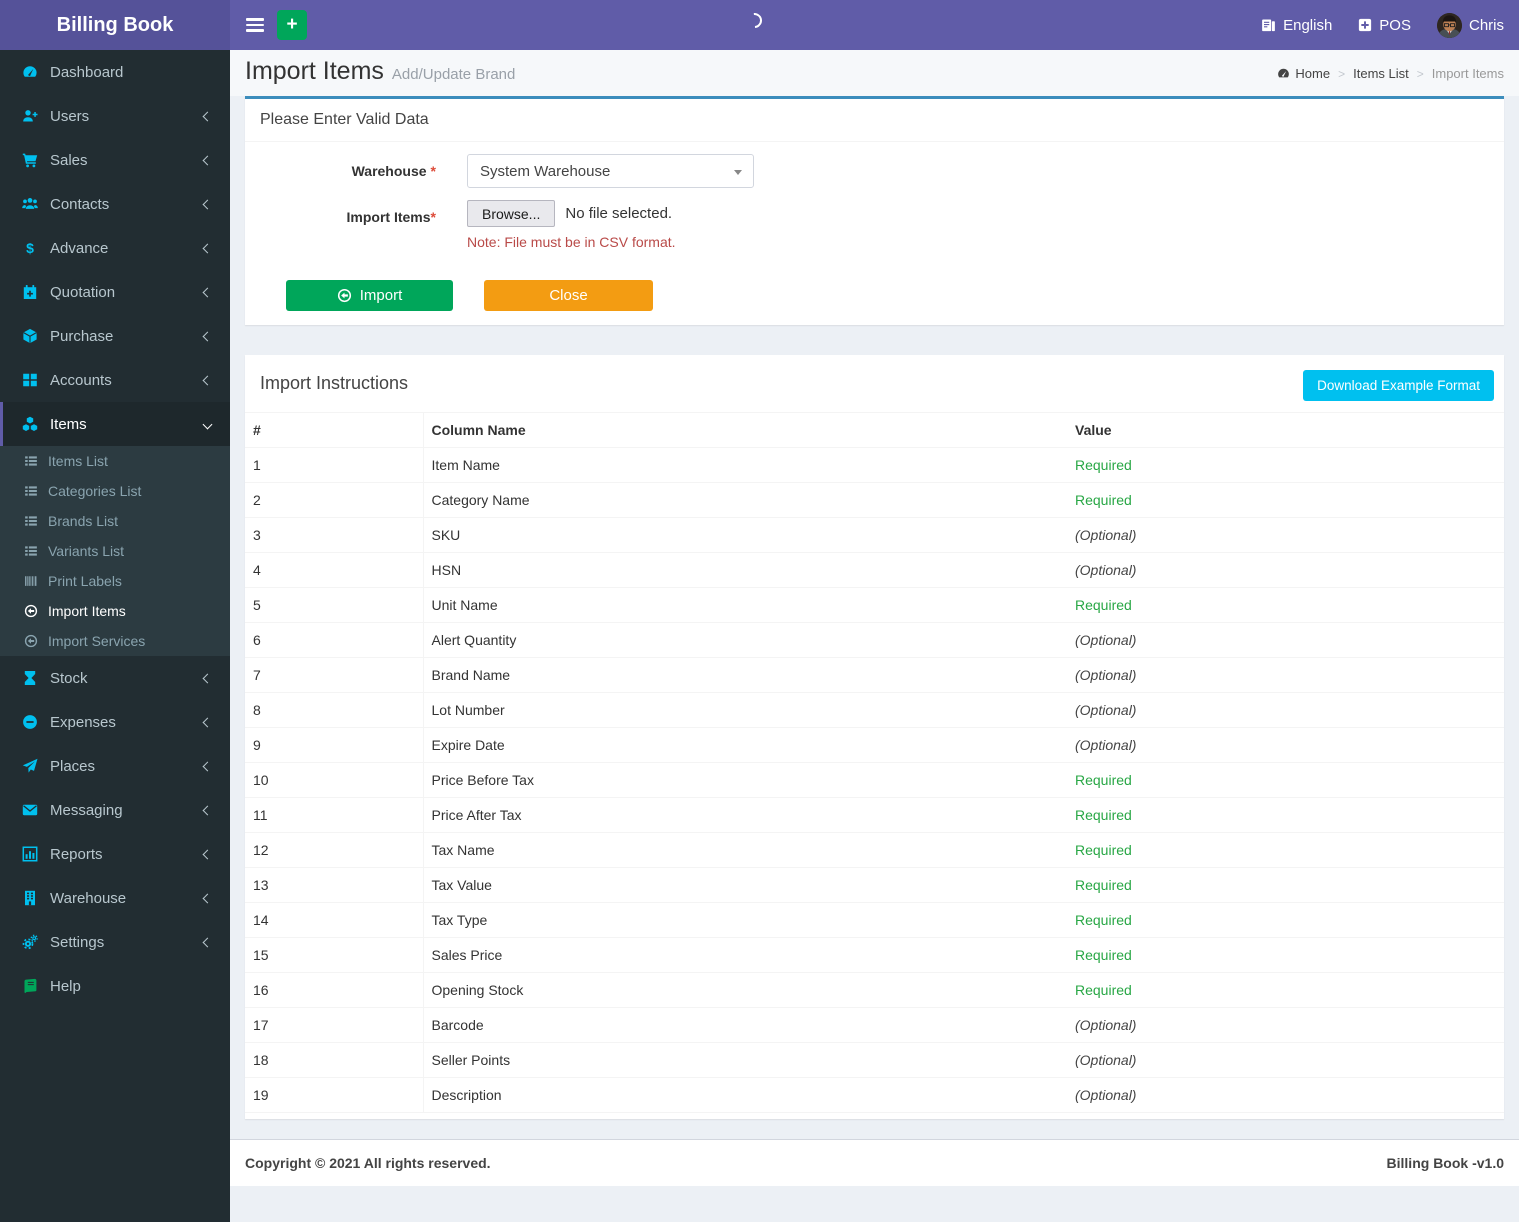 Image resolution: width=1519 pixels, height=1222 pixels. I want to click on sidebar-subitem-label: Items List, so click(78, 461).